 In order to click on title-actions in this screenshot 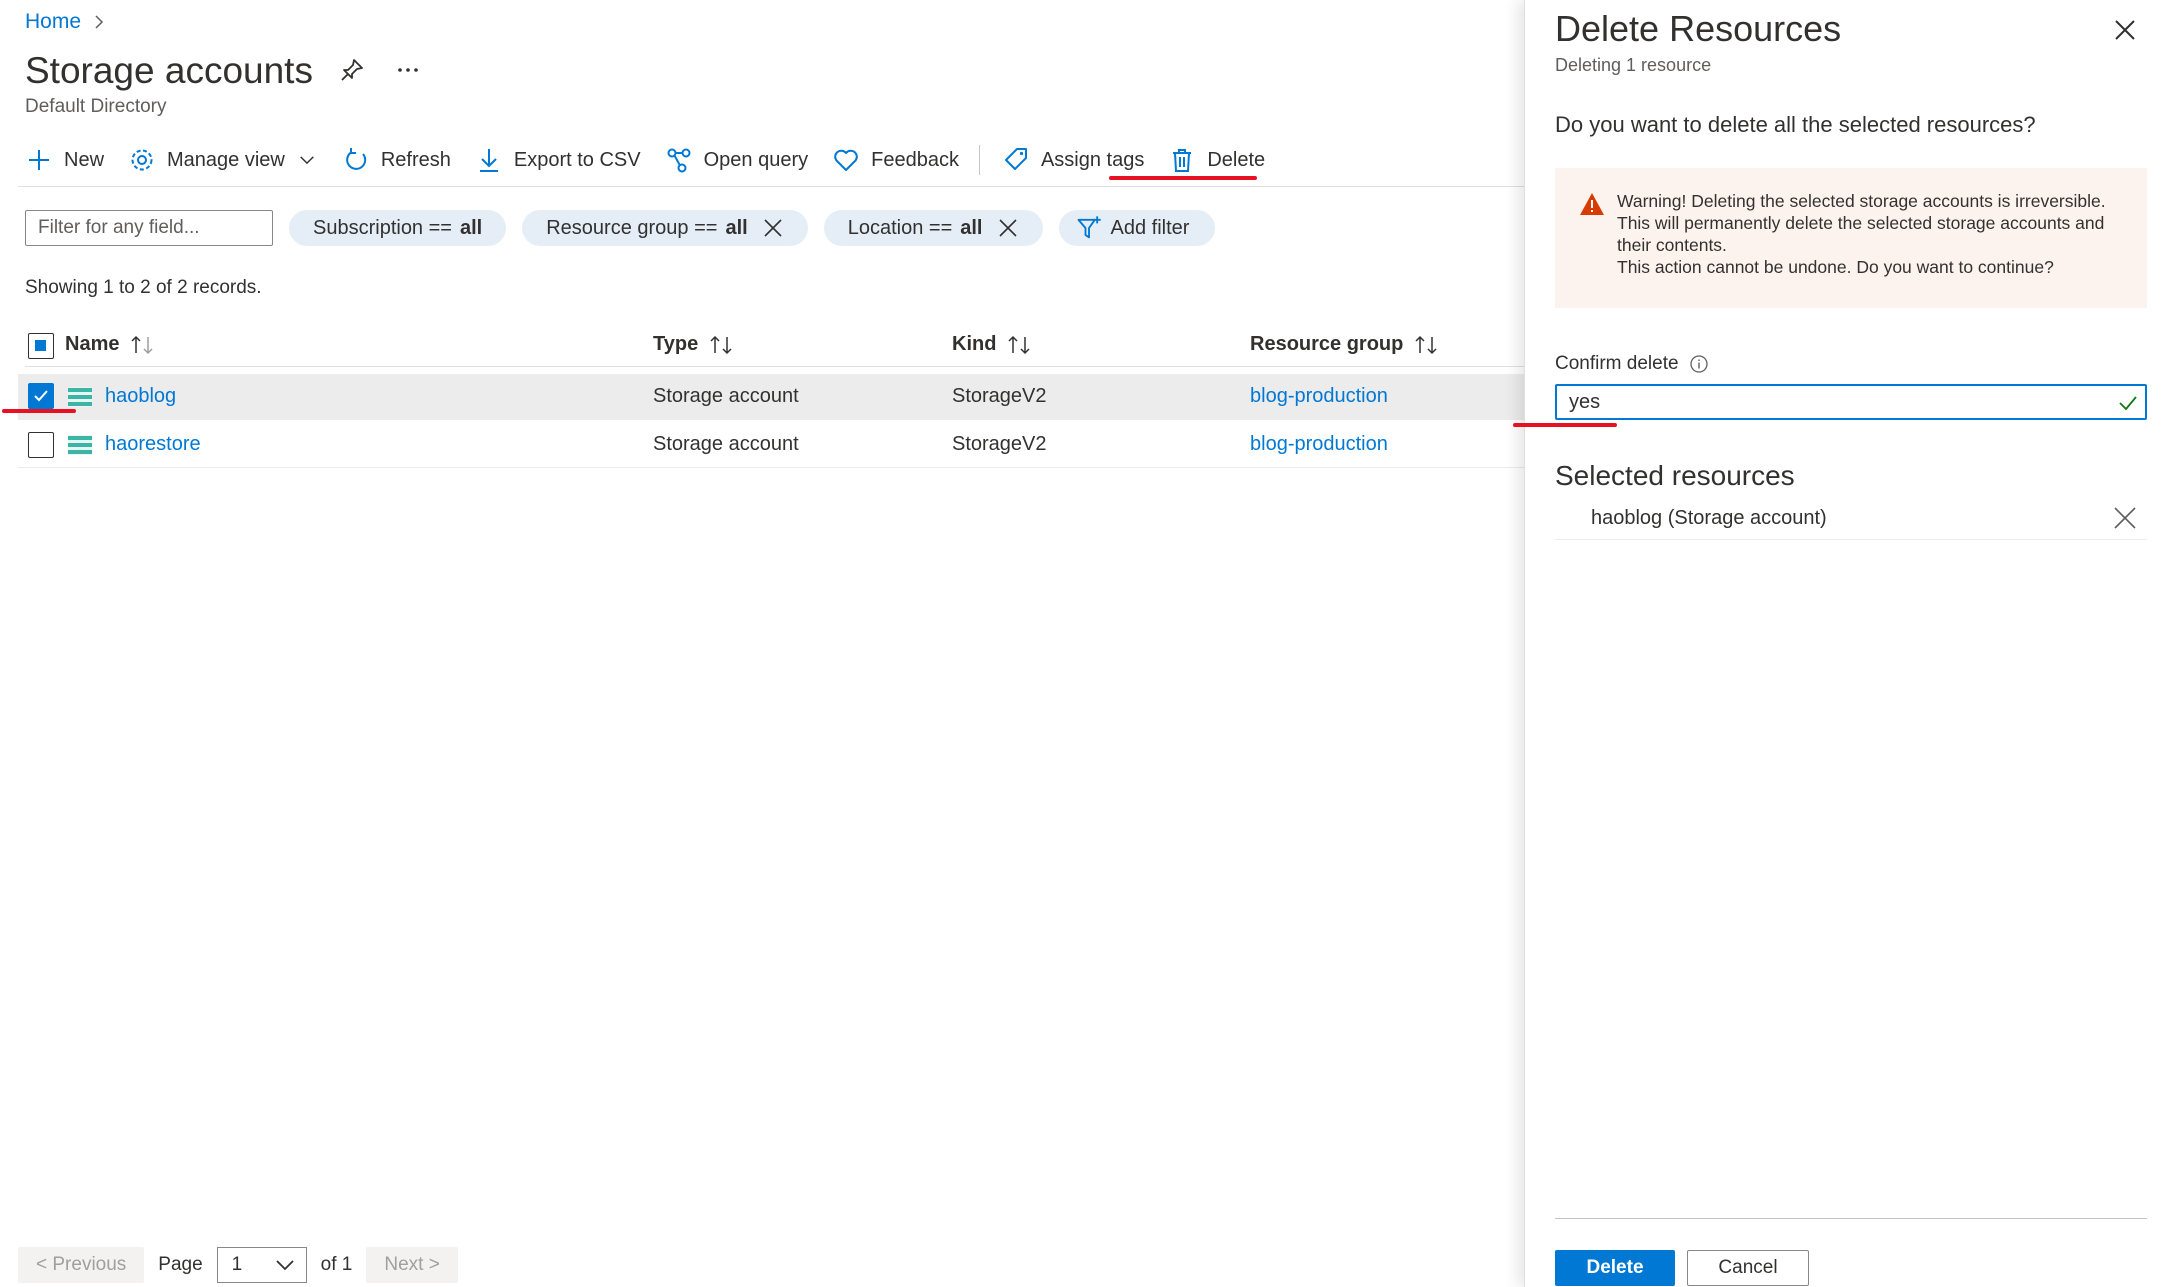, I will do `click(380, 70)`.